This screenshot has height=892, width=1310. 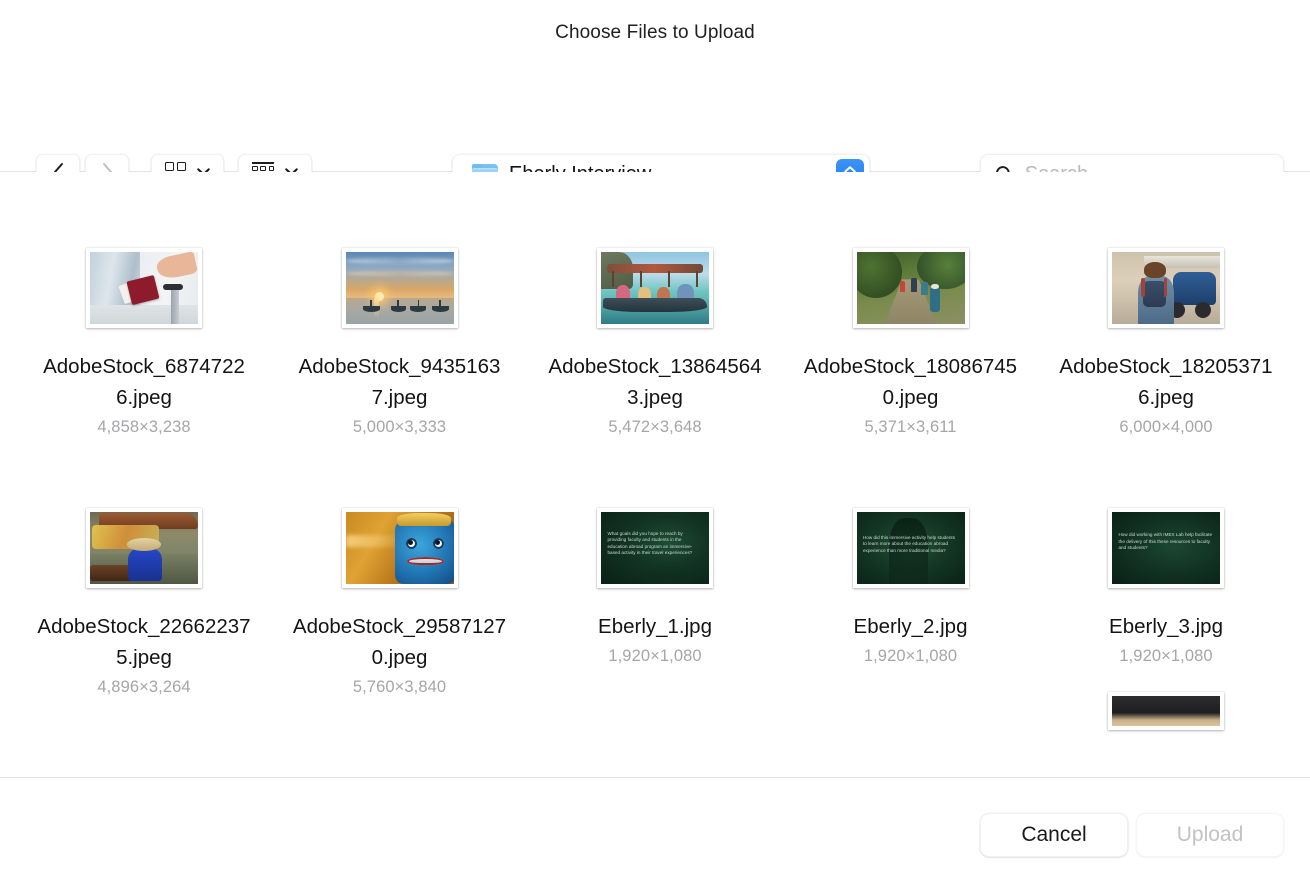 What do you see at coordinates (144, 642) in the screenshot?
I see `file-name: AdobeStock_226622375.jpeg` at bounding box center [144, 642].